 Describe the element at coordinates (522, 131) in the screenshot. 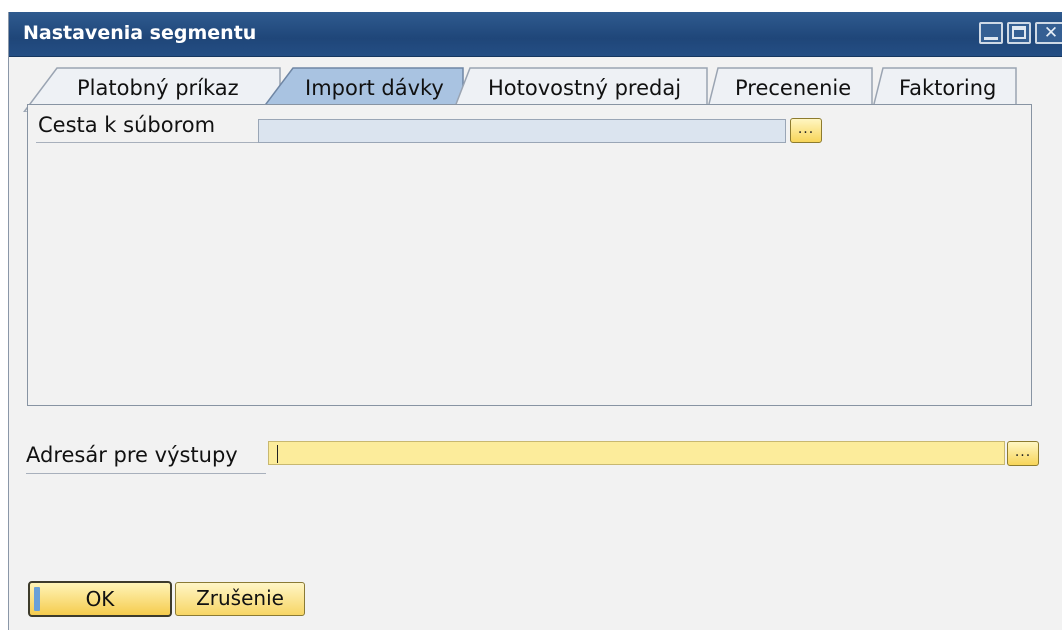

I see `path-input` at that location.